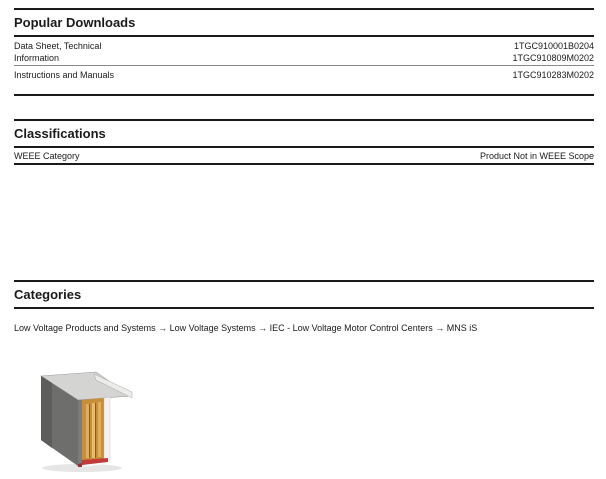 This screenshot has width=606, height=479. Describe the element at coordinates (553, 46) in the screenshot. I see `document-link: 1TGC910001B0204` at that location.